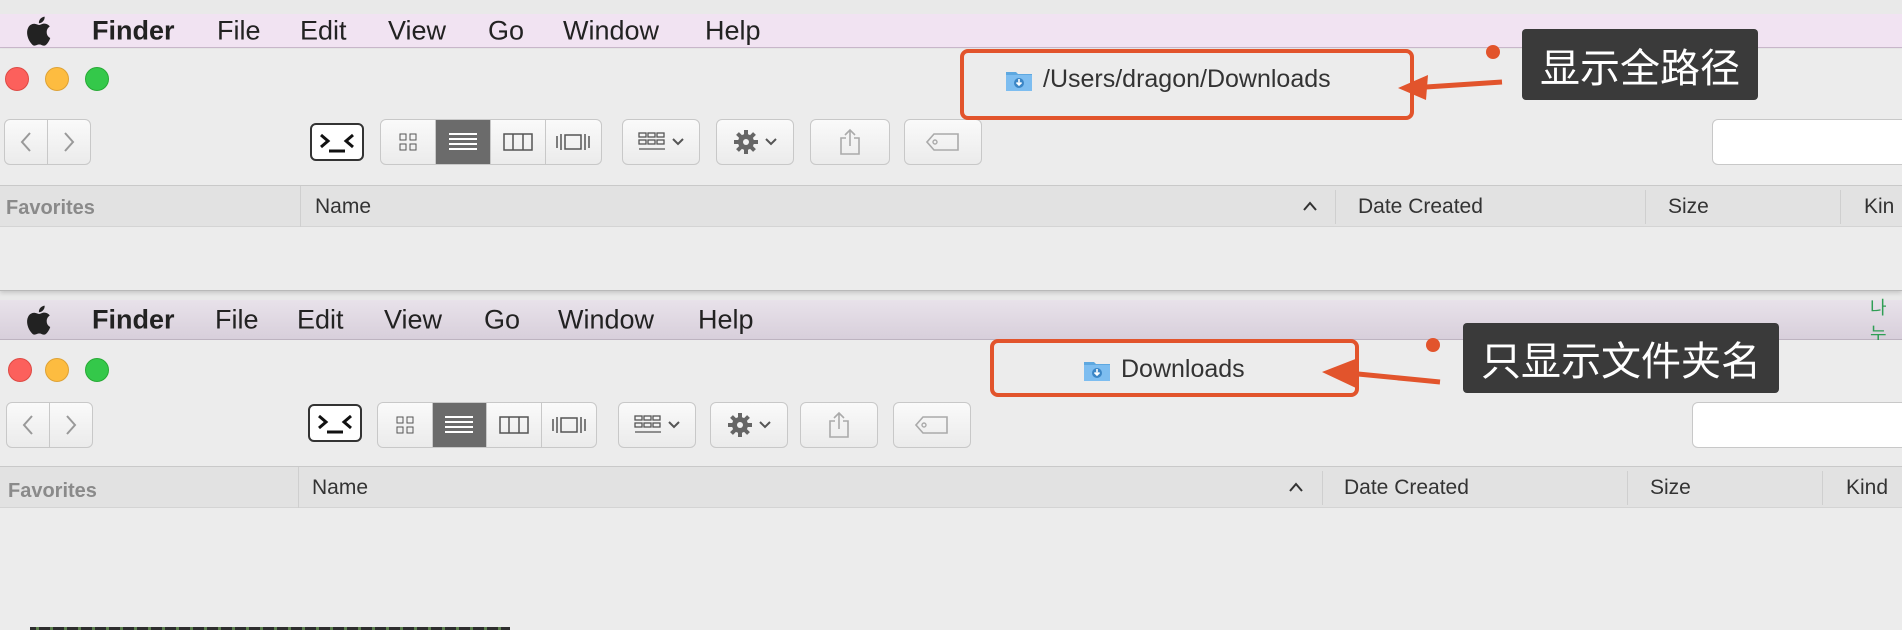 The width and height of the screenshot is (1902, 630). Describe the element at coordinates (1879, 207) in the screenshot. I see `column-kind: Kin` at that location.